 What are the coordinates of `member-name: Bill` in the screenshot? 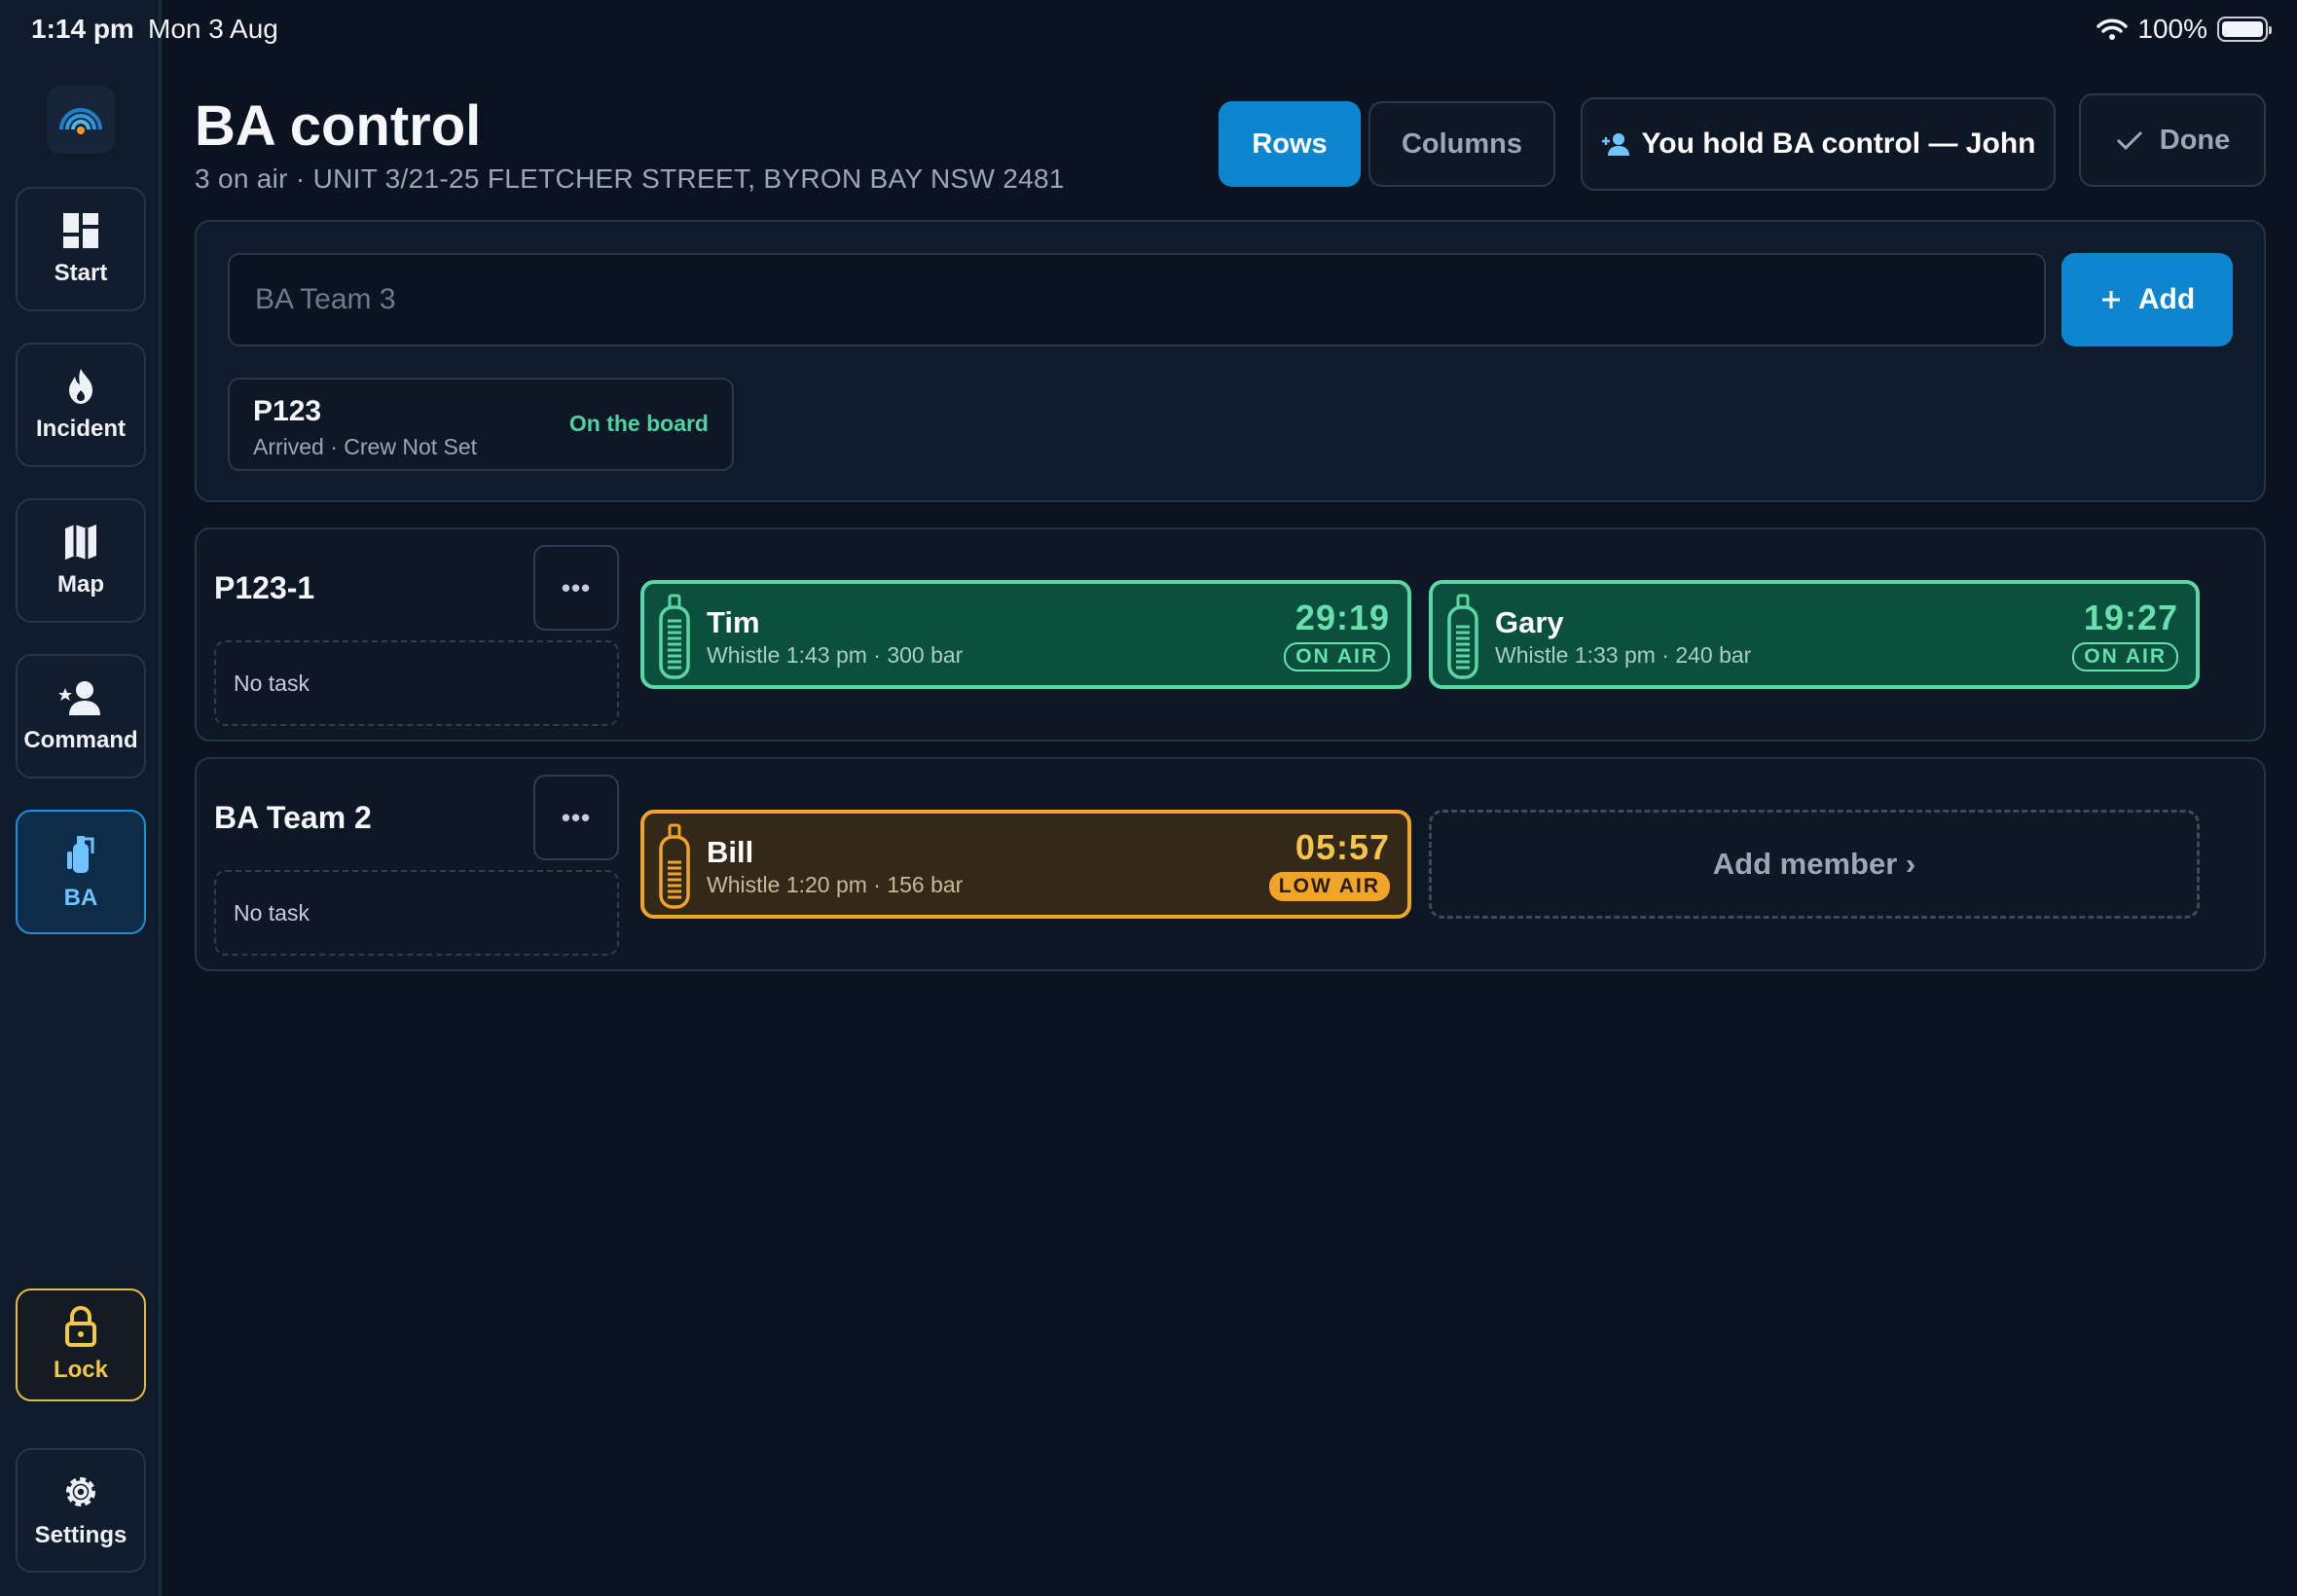 It's located at (730, 852).